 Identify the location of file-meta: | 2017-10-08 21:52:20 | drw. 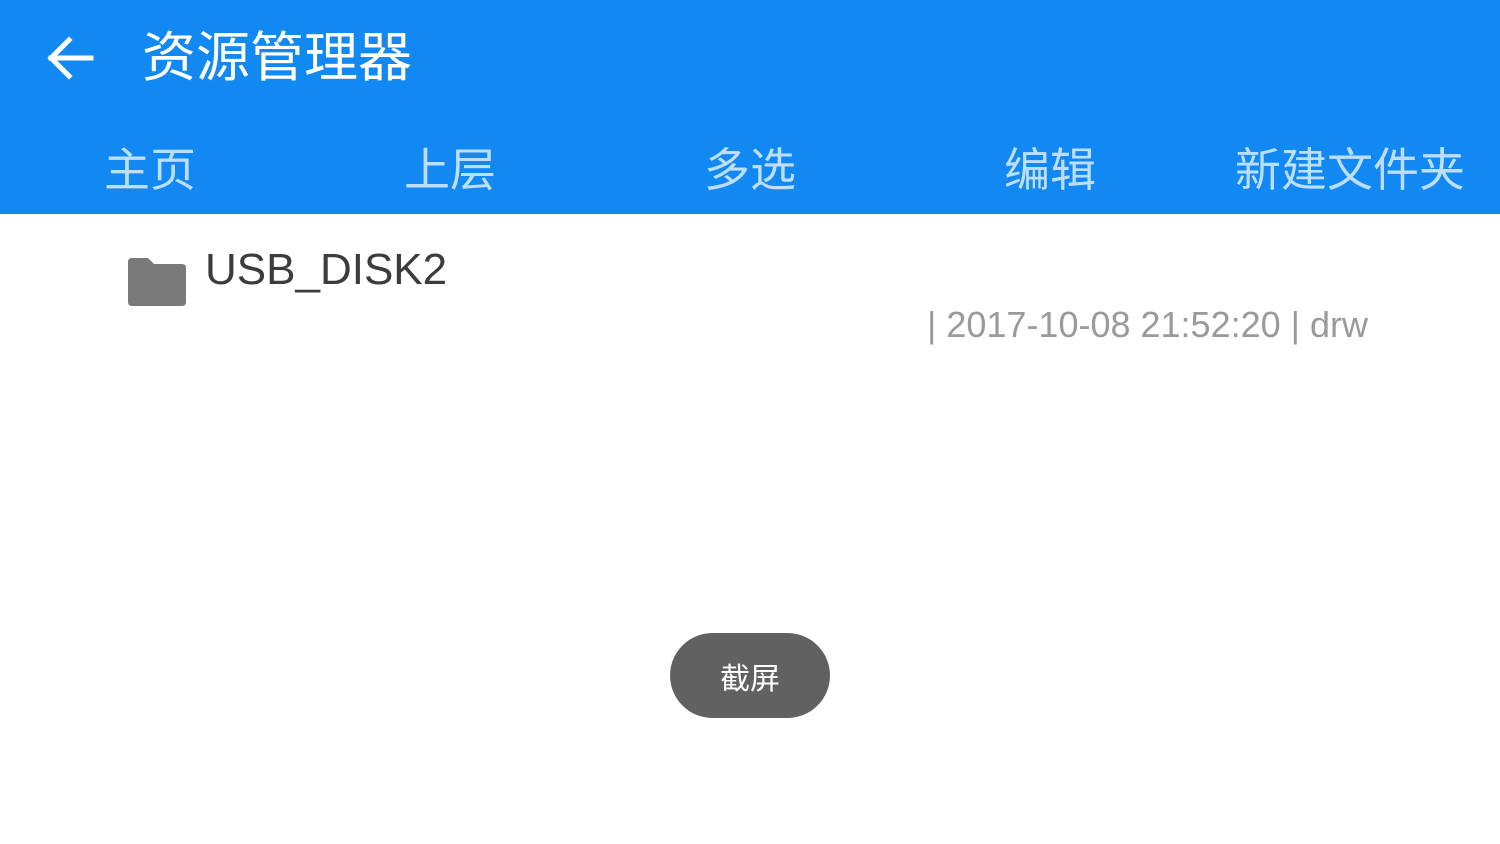
(1147, 324).